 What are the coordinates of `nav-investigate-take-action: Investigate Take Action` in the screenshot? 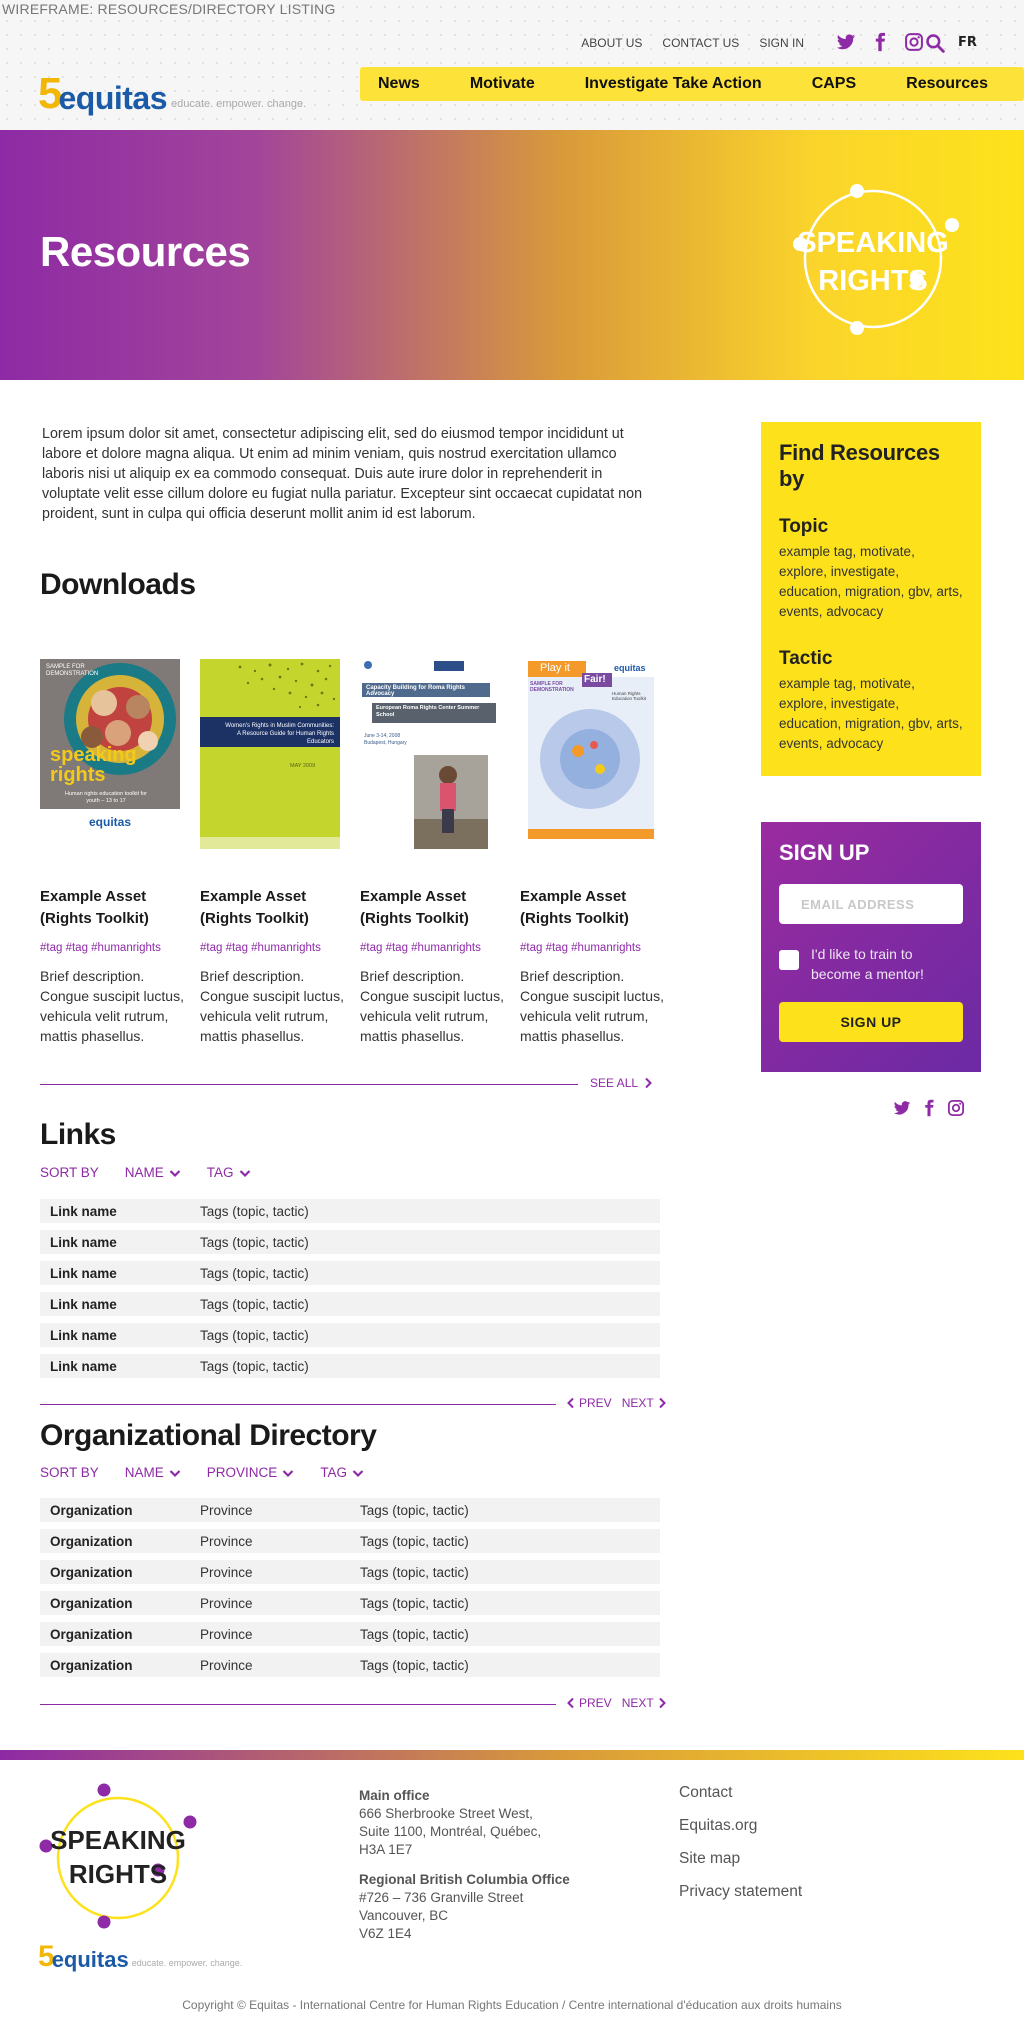 It's located at (673, 84).